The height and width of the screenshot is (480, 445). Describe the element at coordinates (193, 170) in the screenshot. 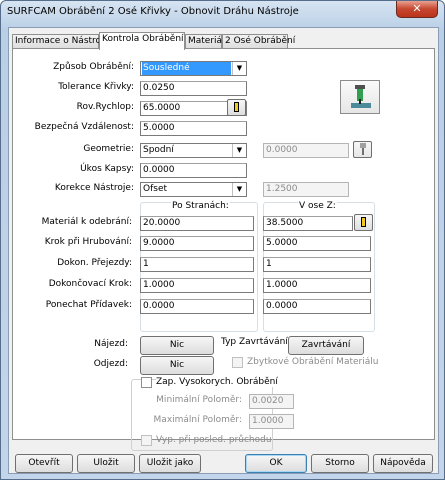

I see `ukos-input: 0.0000` at that location.